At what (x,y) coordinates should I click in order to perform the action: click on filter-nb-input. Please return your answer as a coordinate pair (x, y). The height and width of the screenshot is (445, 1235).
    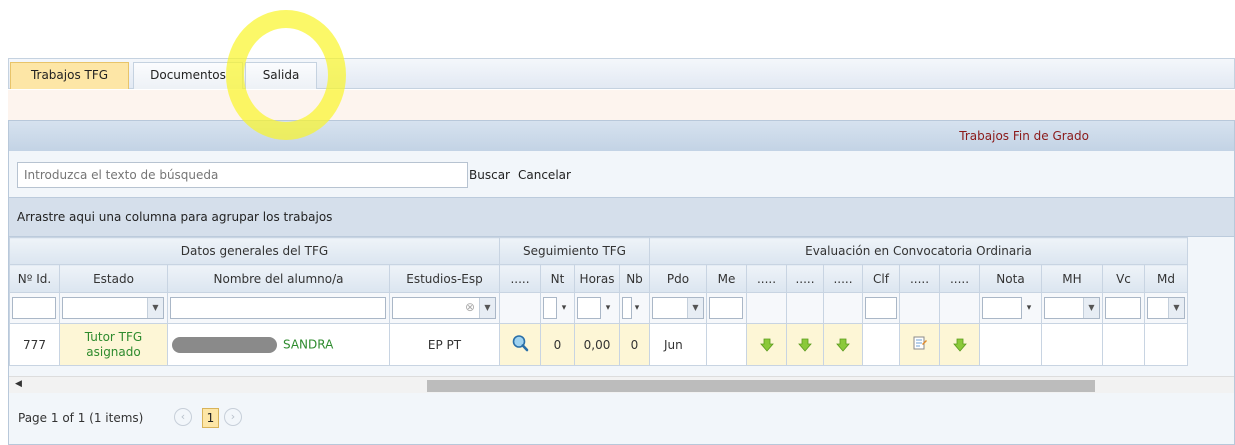
    Looking at the image, I should click on (627, 308).